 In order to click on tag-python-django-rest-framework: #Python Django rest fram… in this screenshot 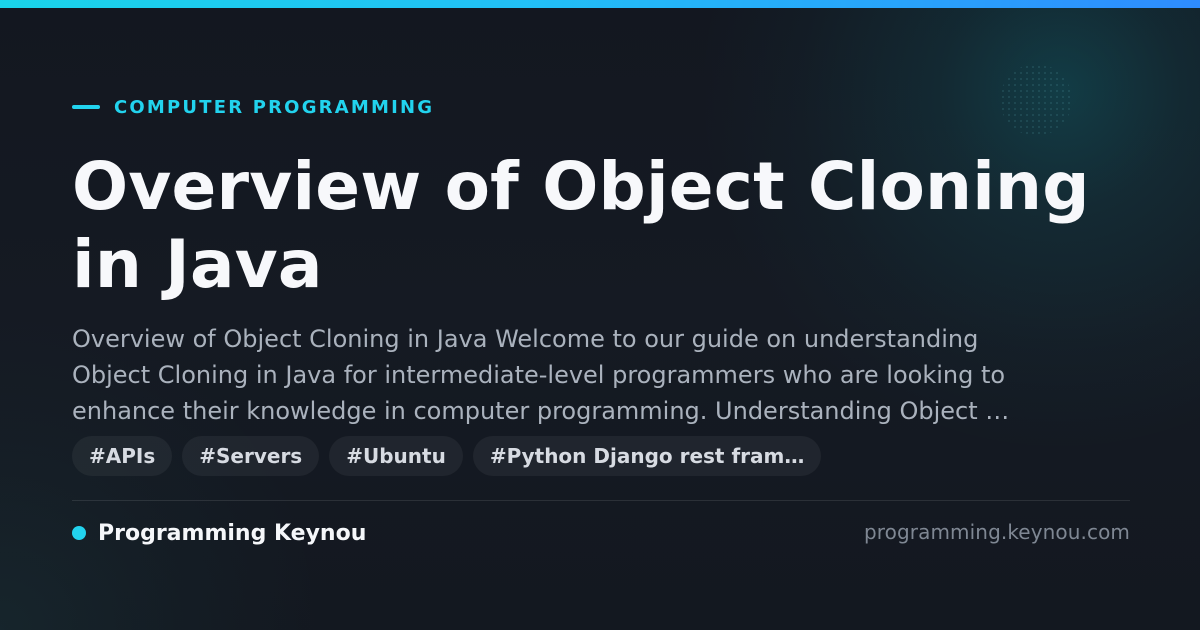, I will do `click(647, 456)`.